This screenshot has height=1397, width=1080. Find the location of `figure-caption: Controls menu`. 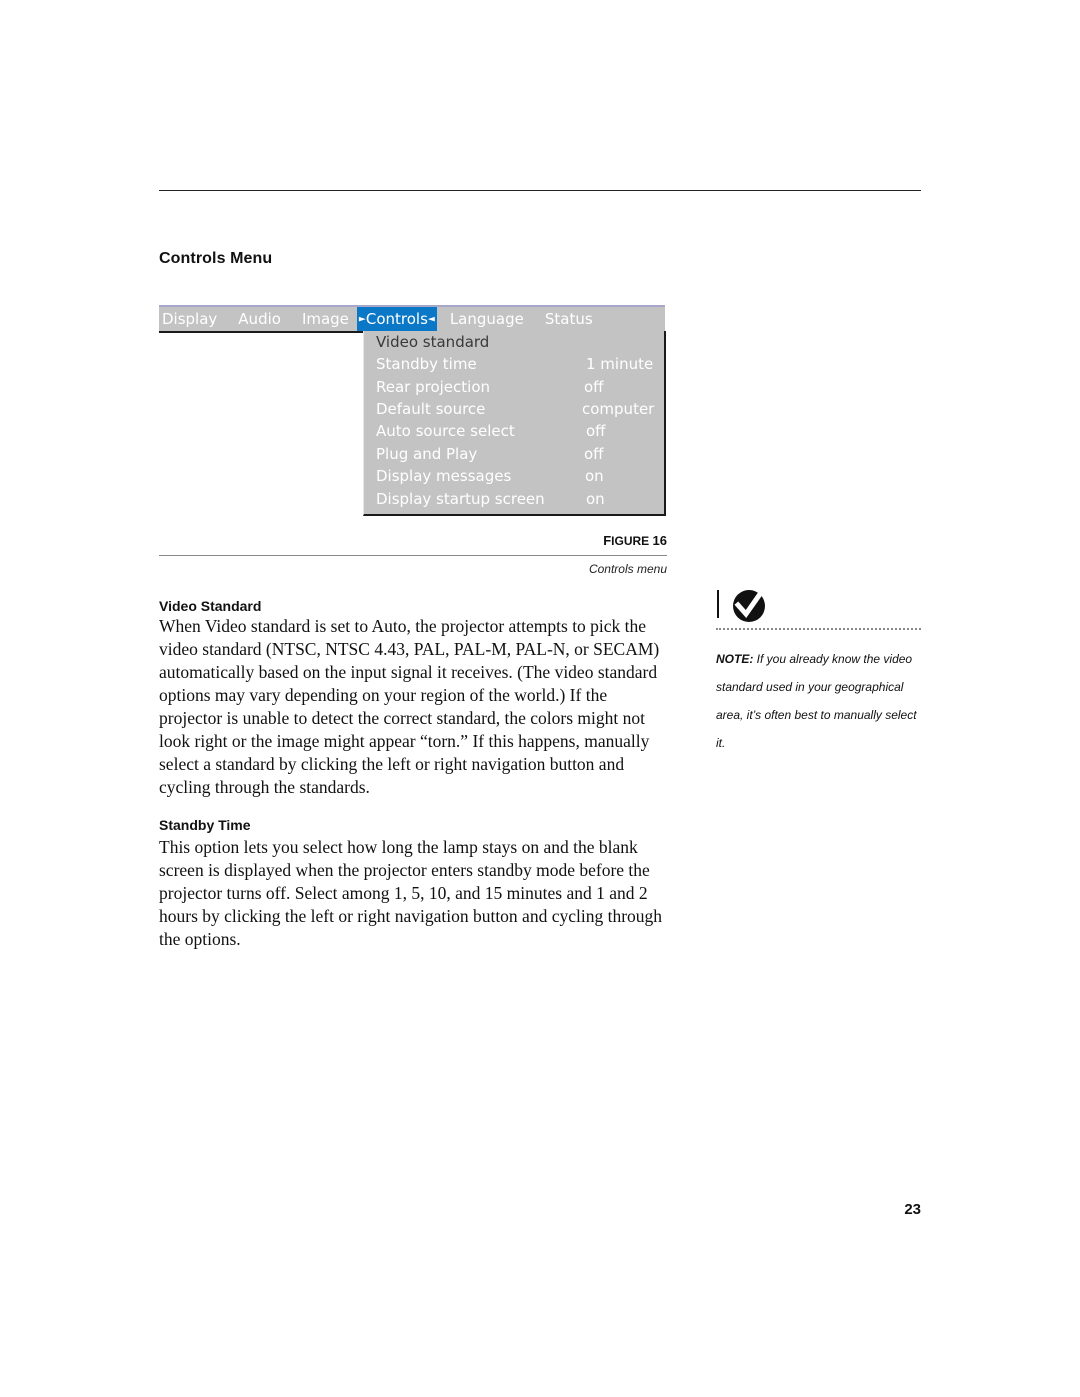

figure-caption: Controls menu is located at coordinates (627, 569).